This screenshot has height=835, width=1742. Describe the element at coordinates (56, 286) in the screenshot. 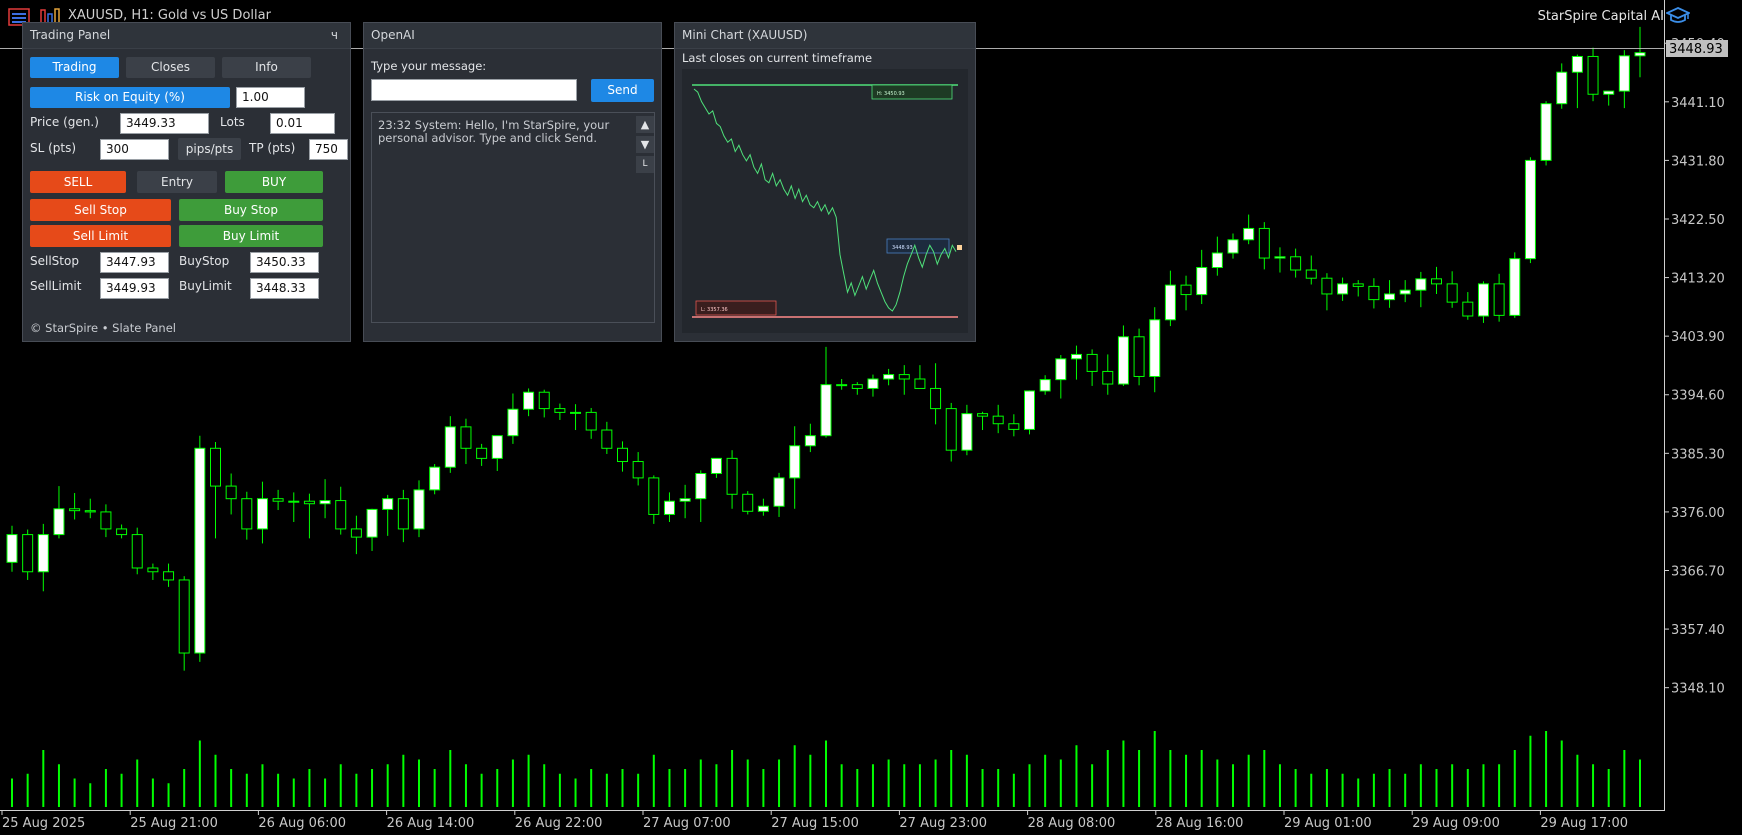

I see `selllimit-label: SellLimit` at that location.